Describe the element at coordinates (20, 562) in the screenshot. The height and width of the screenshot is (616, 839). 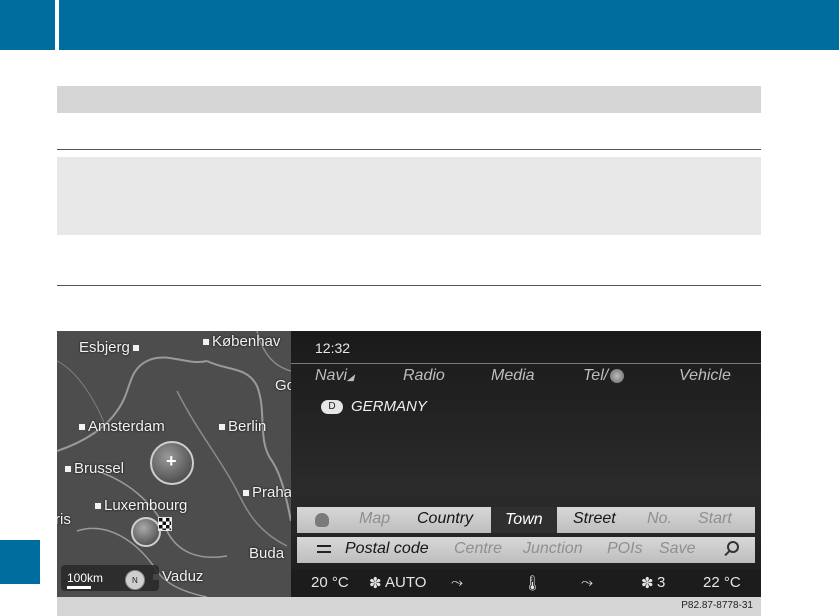
I see `chapter-tab` at that location.